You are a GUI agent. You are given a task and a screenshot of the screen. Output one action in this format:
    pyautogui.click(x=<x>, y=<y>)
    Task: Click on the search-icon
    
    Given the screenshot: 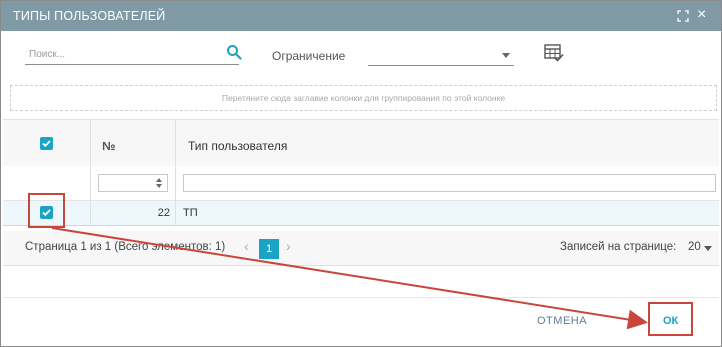 What is the action you would take?
    pyautogui.click(x=234, y=52)
    